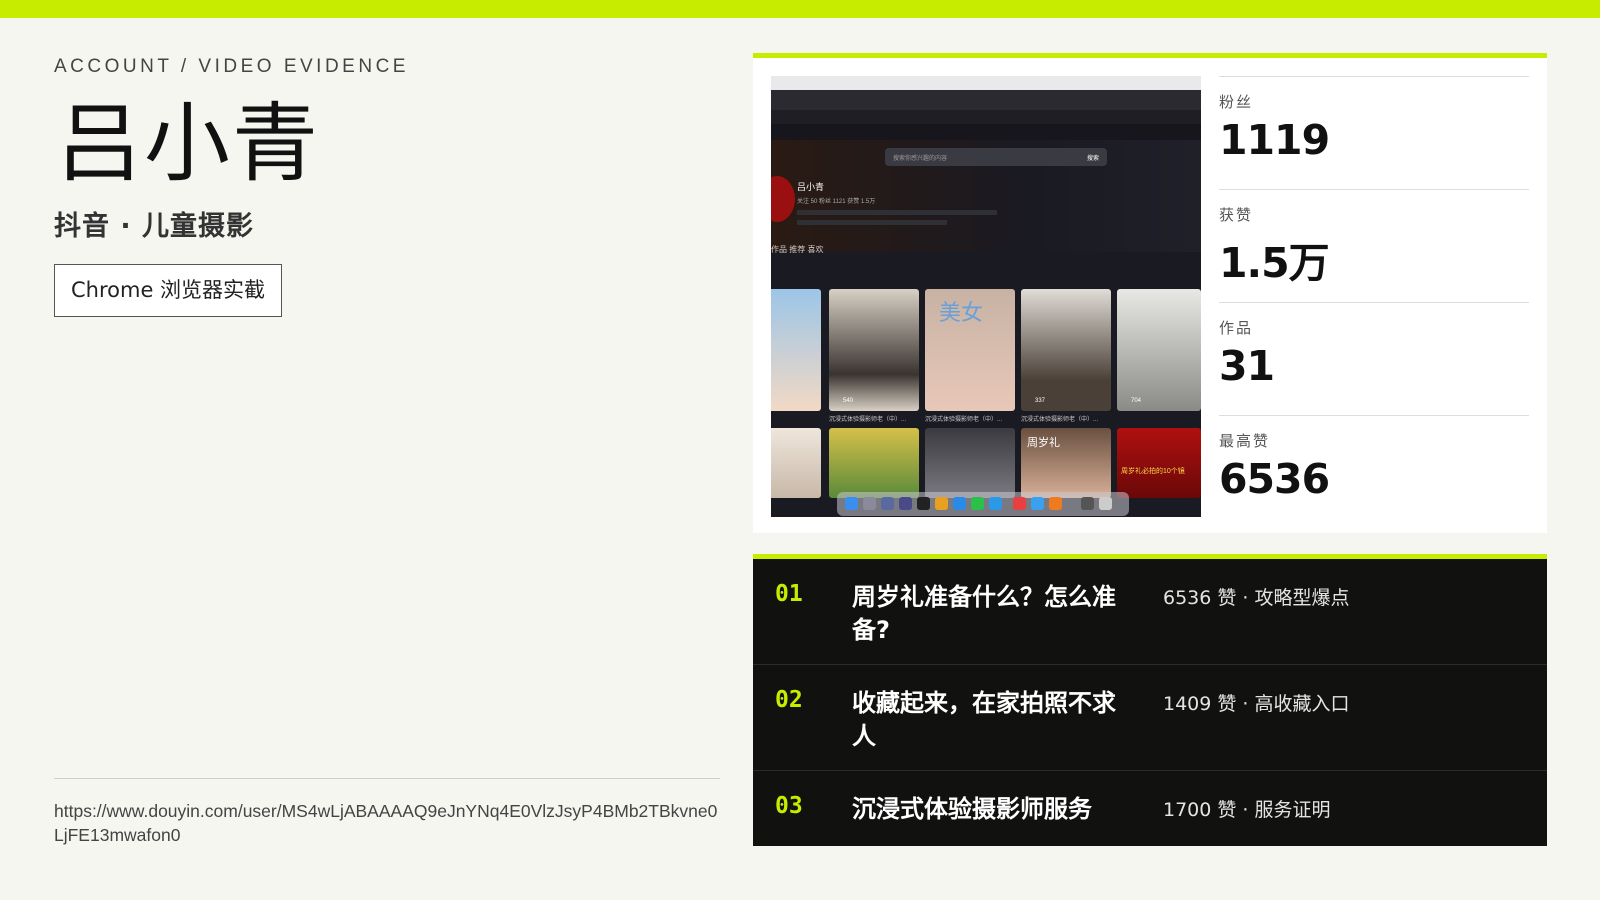  I want to click on account-name-title: 吕小青, so click(188, 144).